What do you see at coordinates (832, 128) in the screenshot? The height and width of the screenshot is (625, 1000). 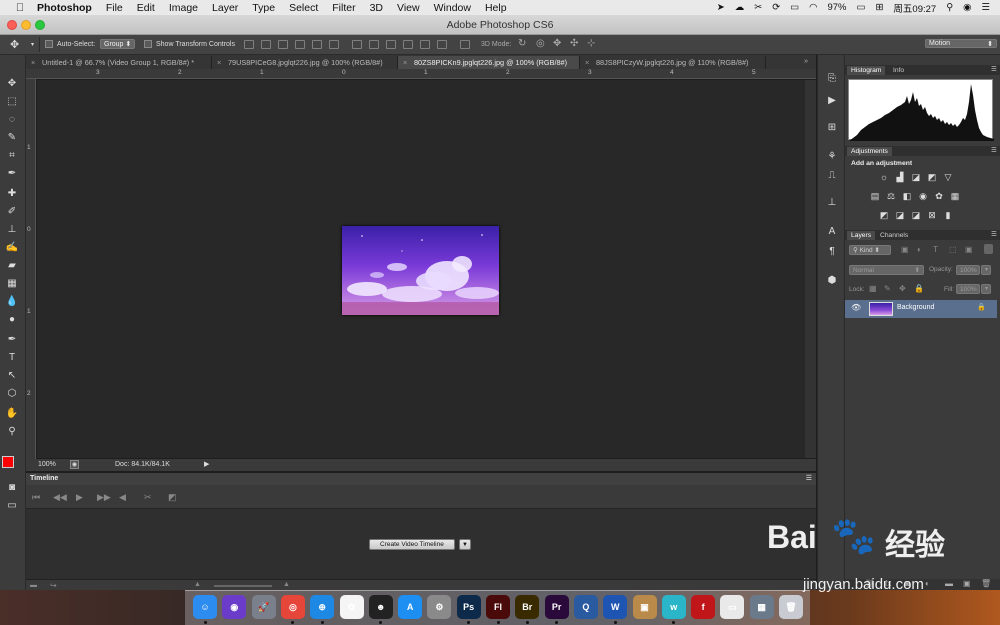 I see `properties-panel-icon: ⊞` at bounding box center [832, 128].